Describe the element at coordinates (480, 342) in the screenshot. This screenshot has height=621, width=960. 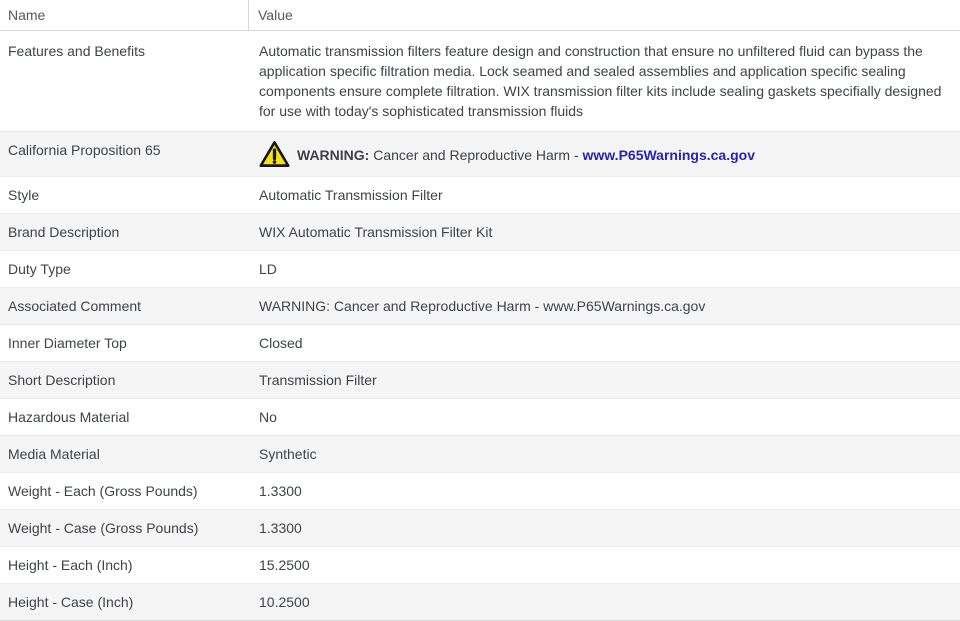
I see `table-row: Inner Diameter Top Closed` at that location.